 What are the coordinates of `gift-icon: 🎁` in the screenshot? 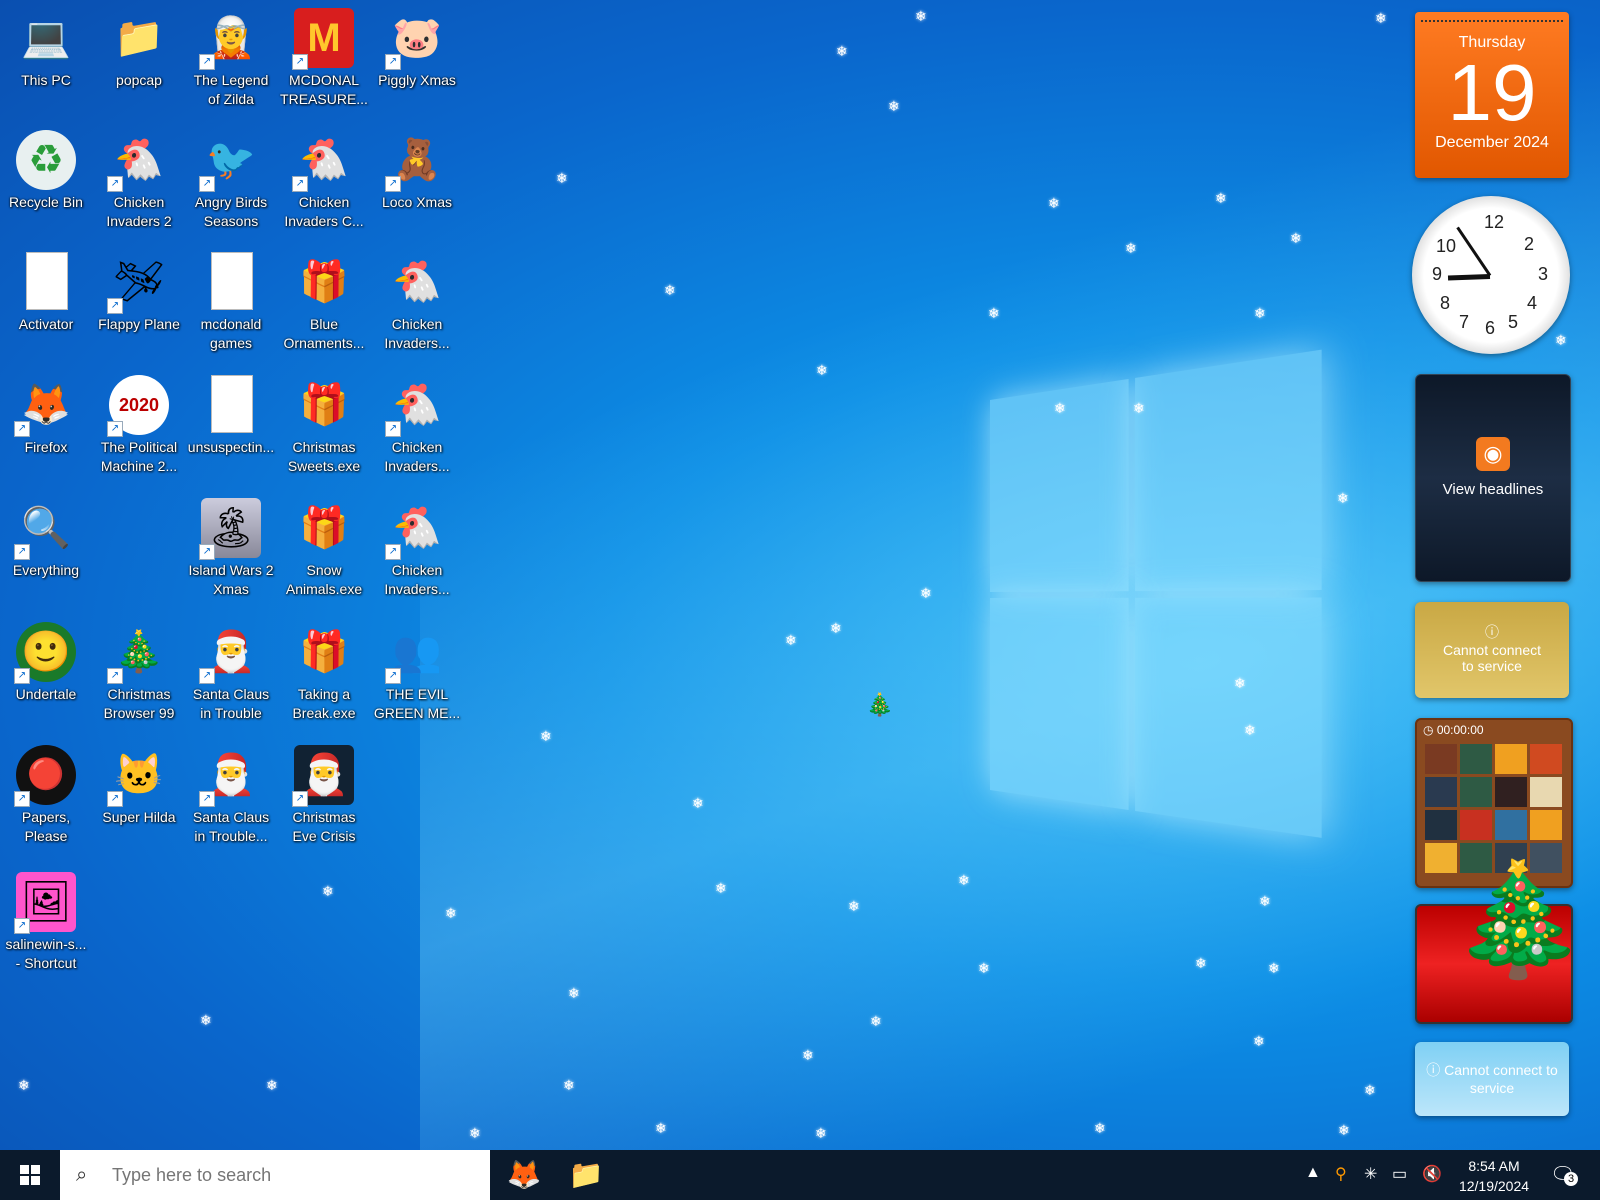 It's located at (324, 528).